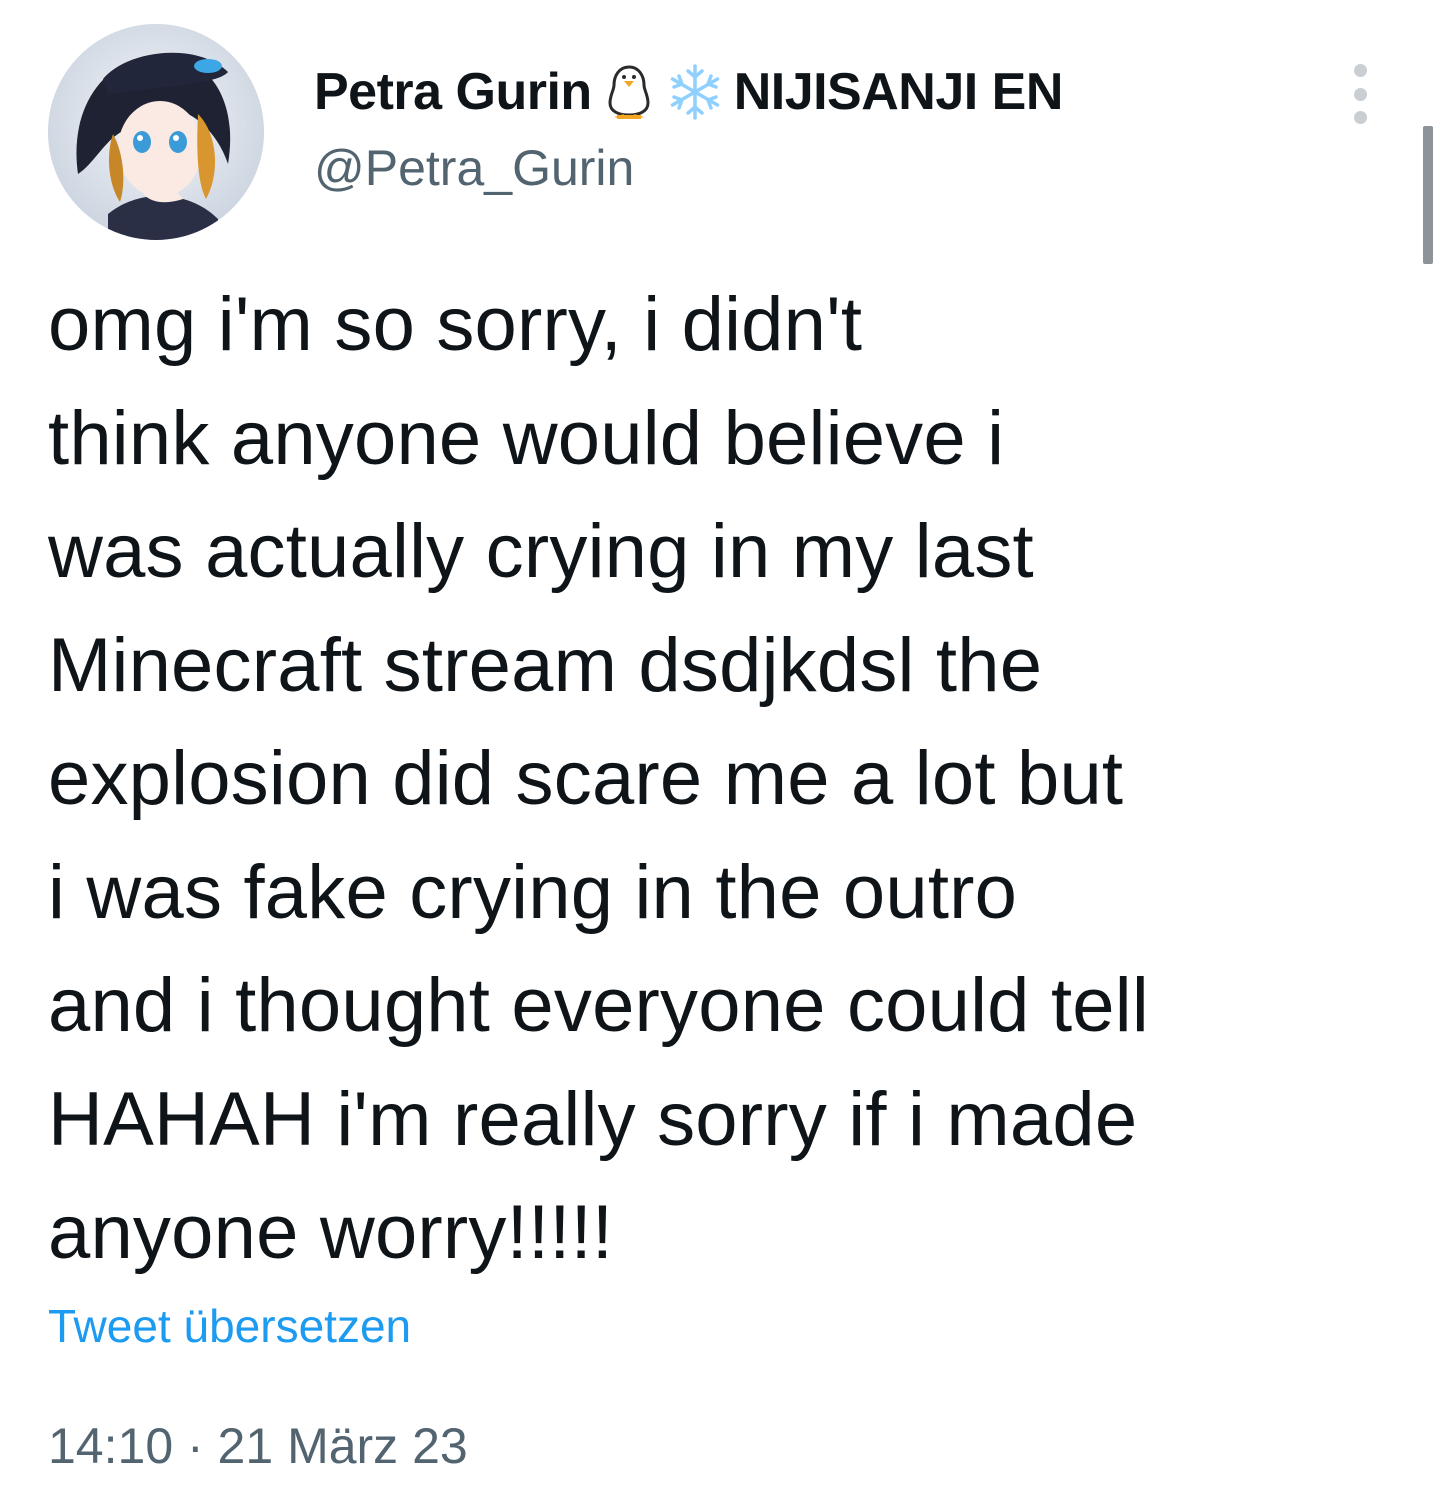 Image resolution: width=1437 pixels, height=1505 pixels. What do you see at coordinates (1428, 195) in the screenshot?
I see `scrollbar-thumb` at bounding box center [1428, 195].